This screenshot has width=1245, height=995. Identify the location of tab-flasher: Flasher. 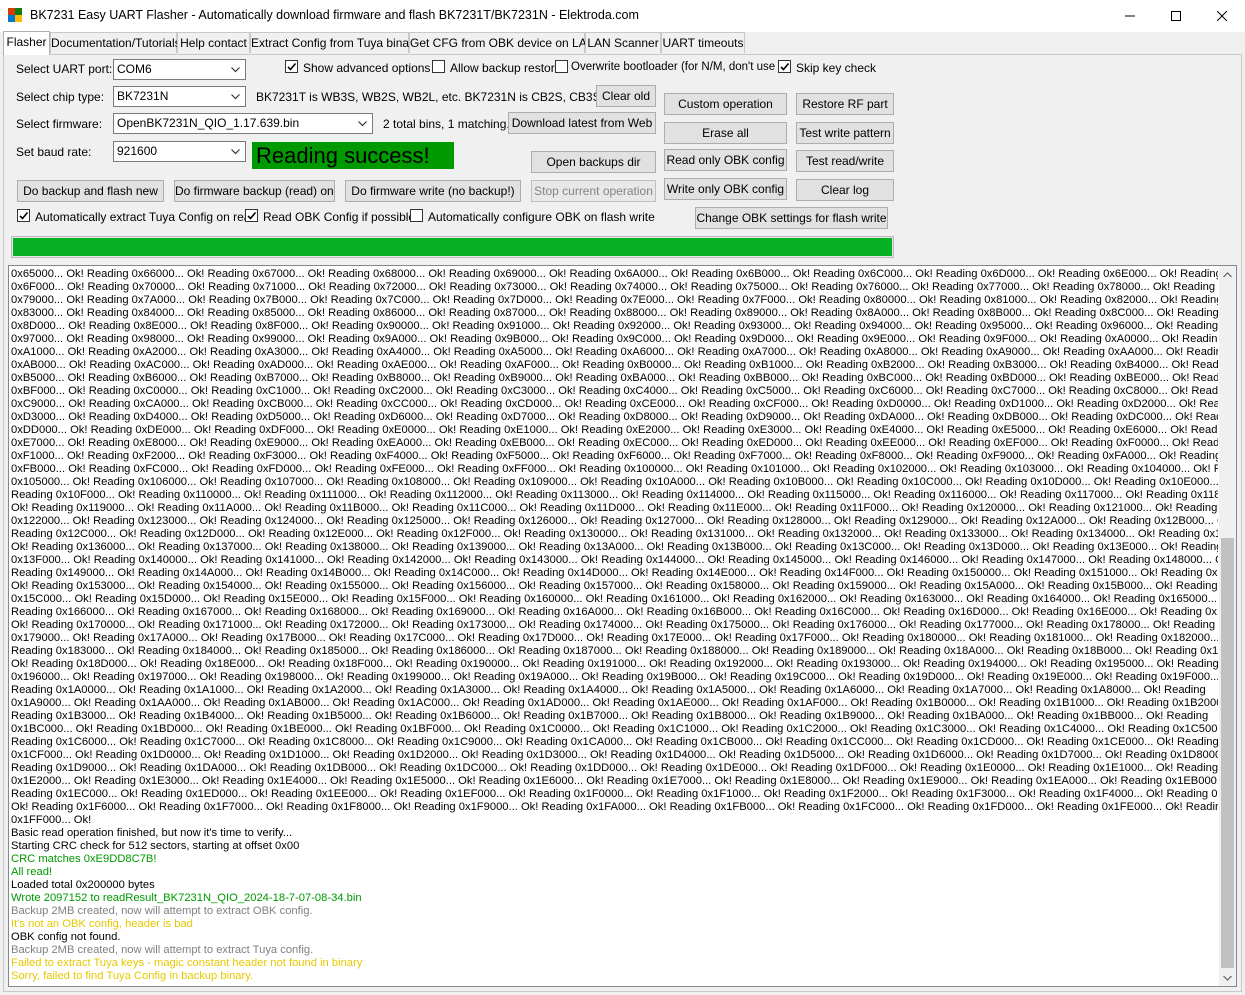
(26, 43).